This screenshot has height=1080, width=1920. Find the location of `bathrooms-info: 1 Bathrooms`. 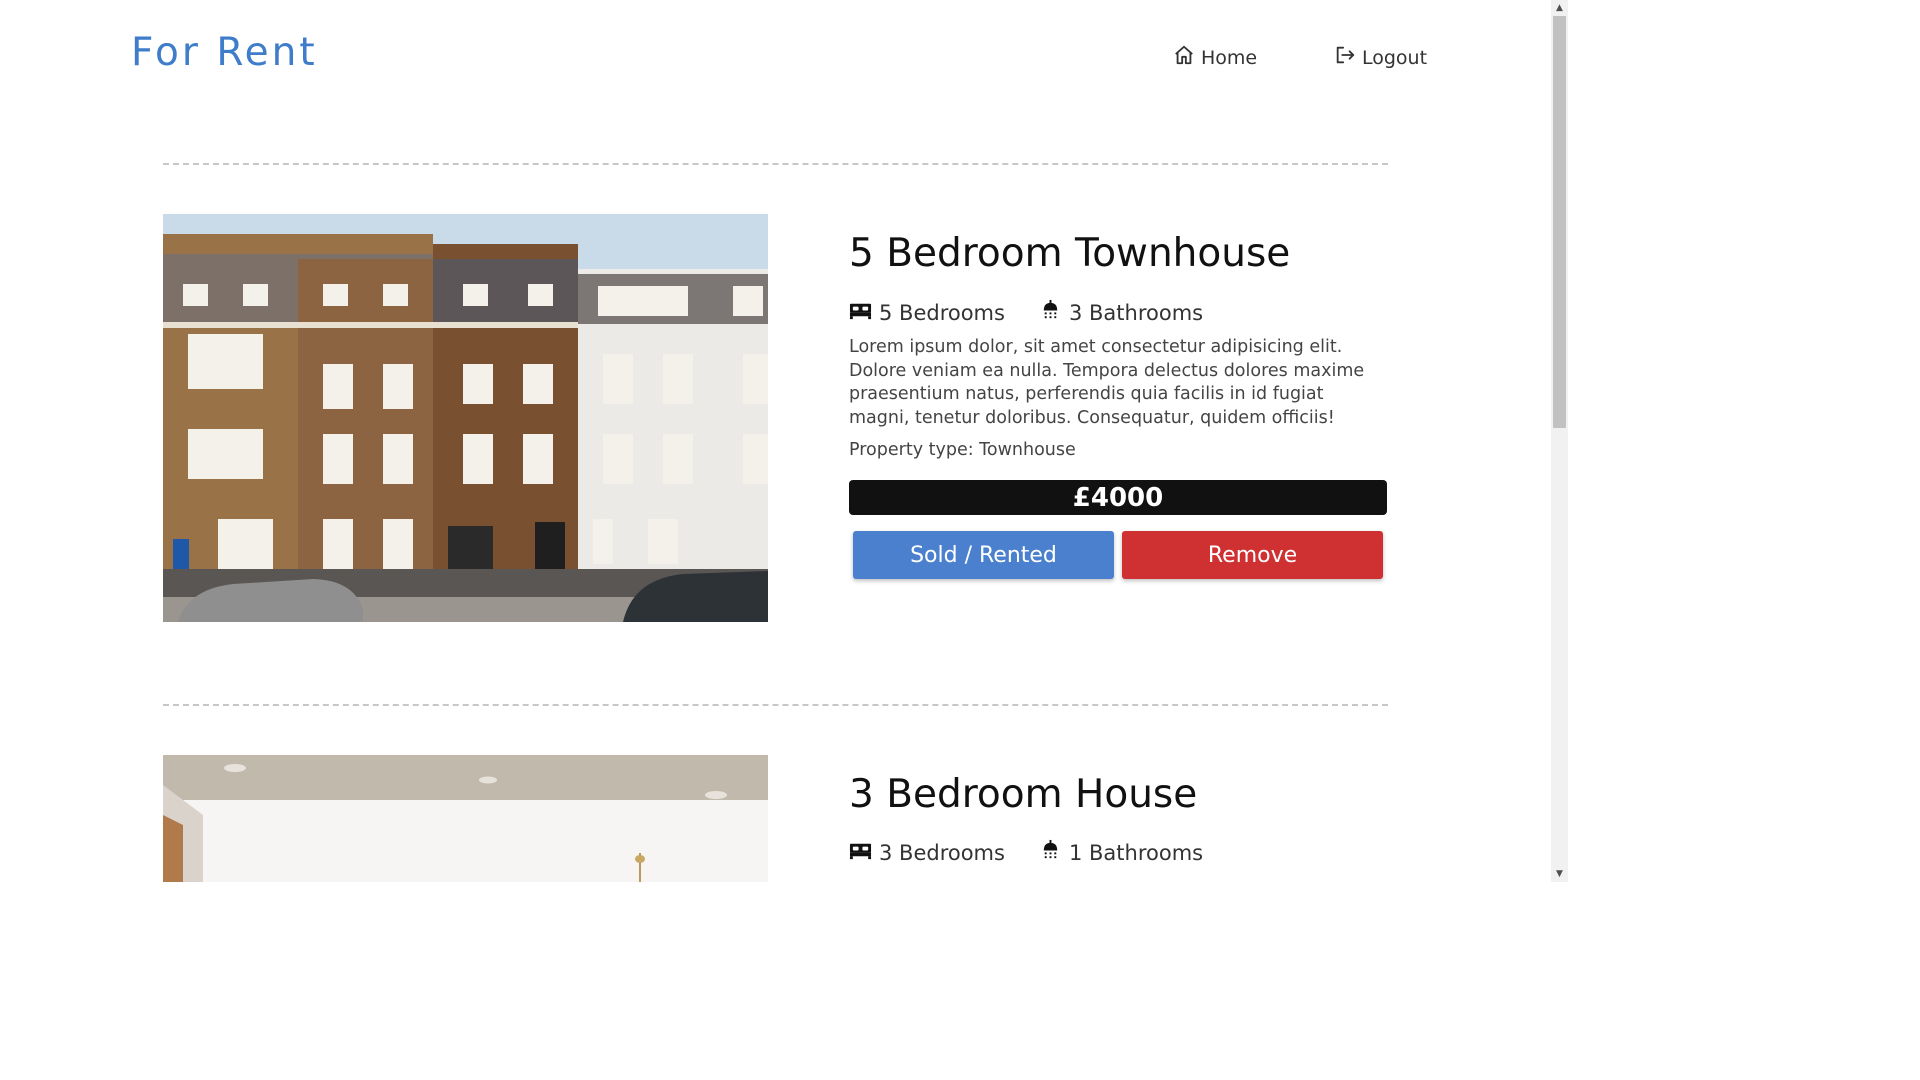

bathrooms-info: 1 Bathrooms is located at coordinates (1121, 853).